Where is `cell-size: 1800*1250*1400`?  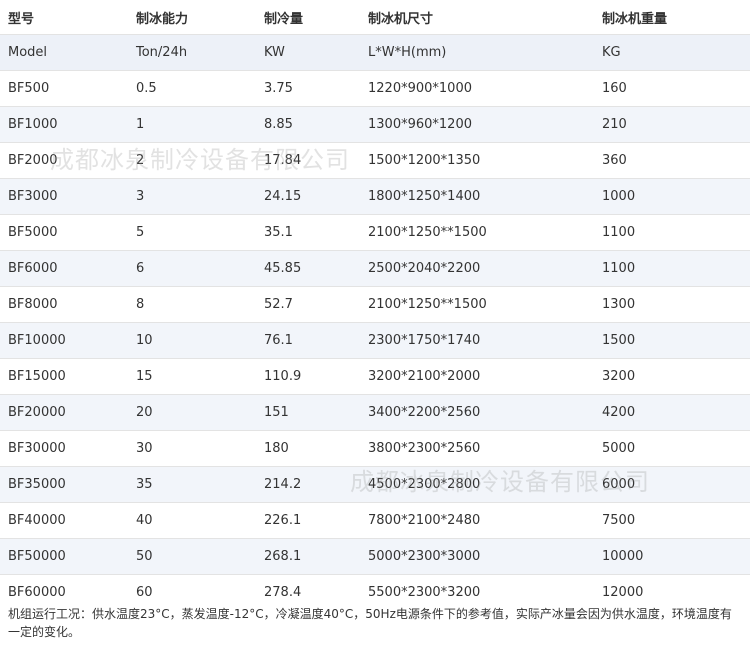 cell-size: 1800*1250*1400 is located at coordinates (477, 196).